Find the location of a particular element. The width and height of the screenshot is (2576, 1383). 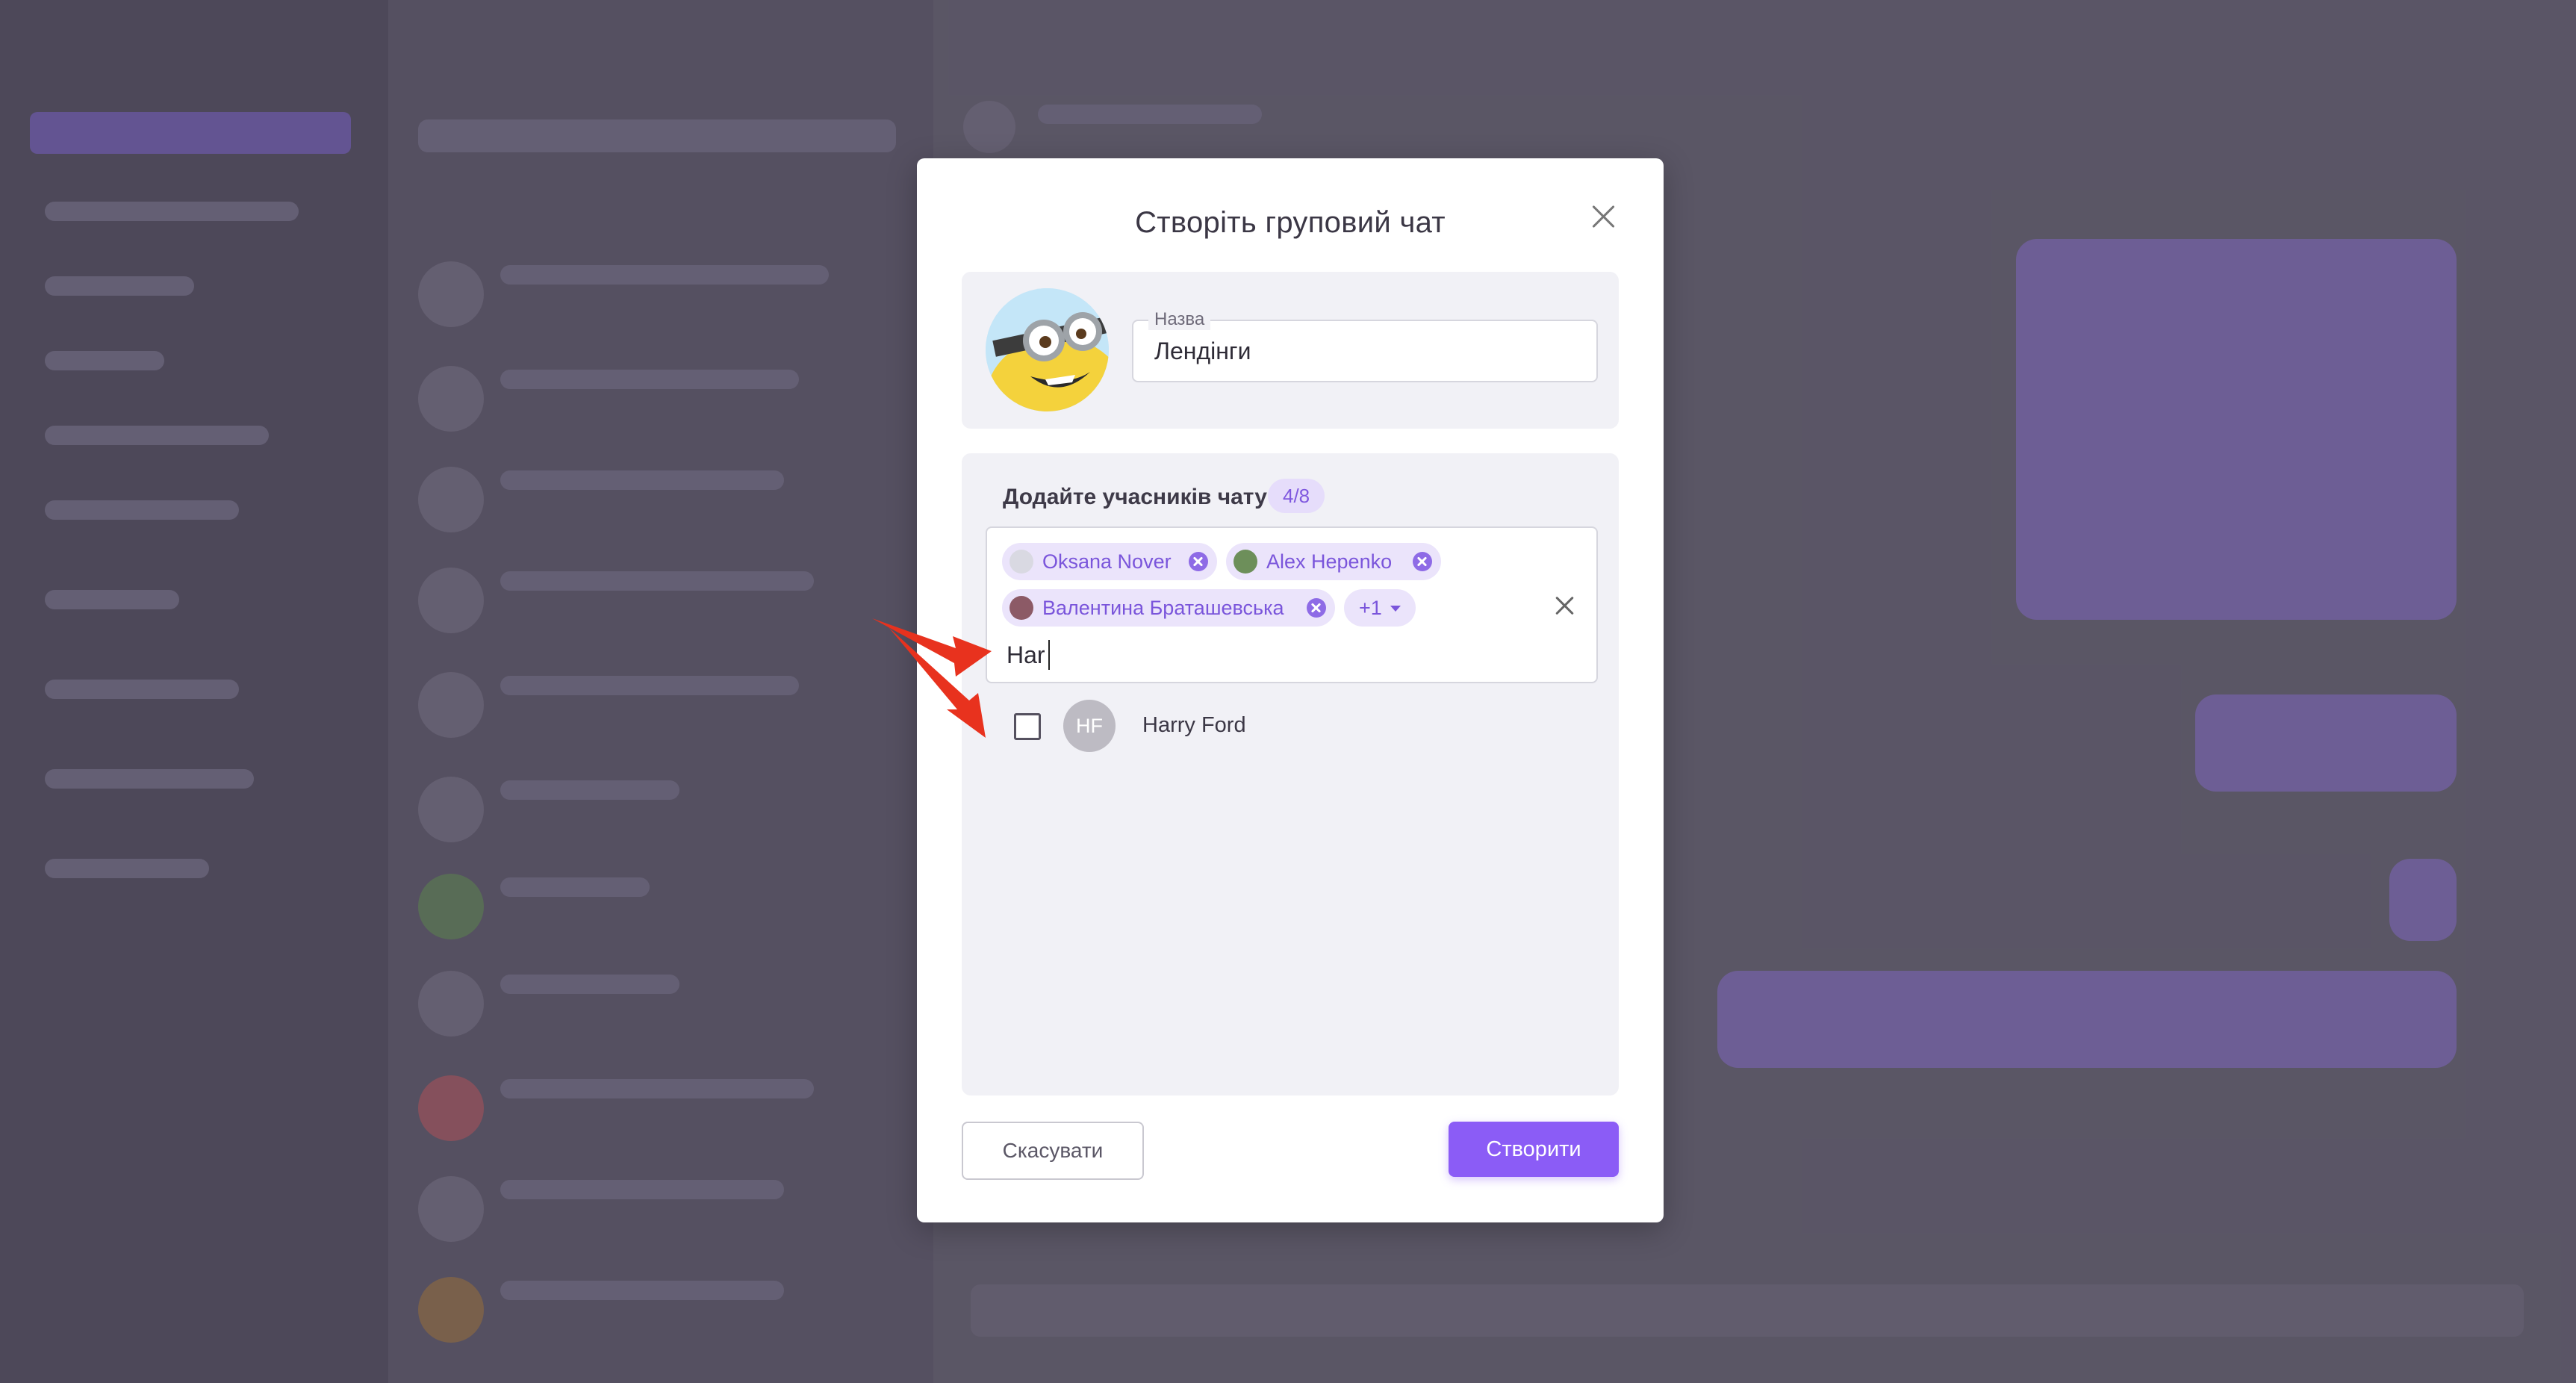

member-chip-label: Oksana Nover is located at coordinates (1107, 561).